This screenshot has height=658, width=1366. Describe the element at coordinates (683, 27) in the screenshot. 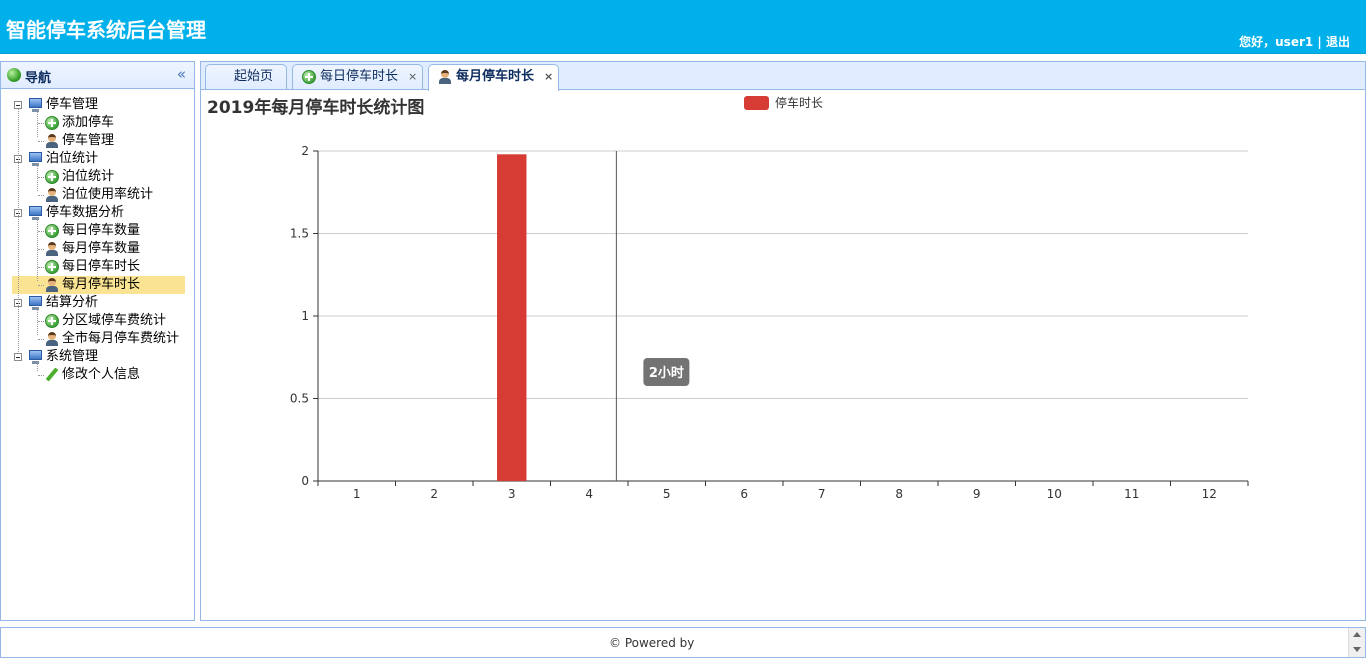

I see `app-header: 智能停车系统后台管理 您好，user1 | 退出` at that location.